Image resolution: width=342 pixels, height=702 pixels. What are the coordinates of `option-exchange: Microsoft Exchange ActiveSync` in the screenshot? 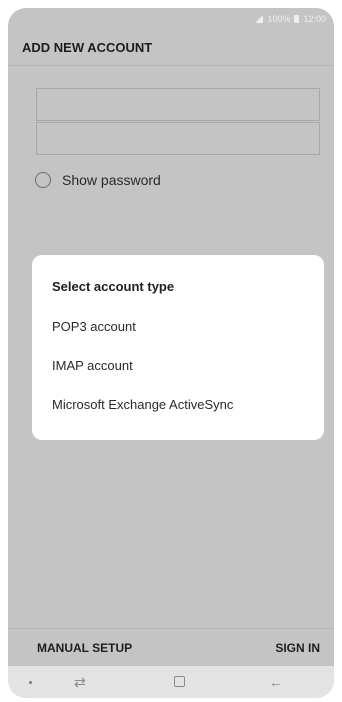 It's located at (178, 404).